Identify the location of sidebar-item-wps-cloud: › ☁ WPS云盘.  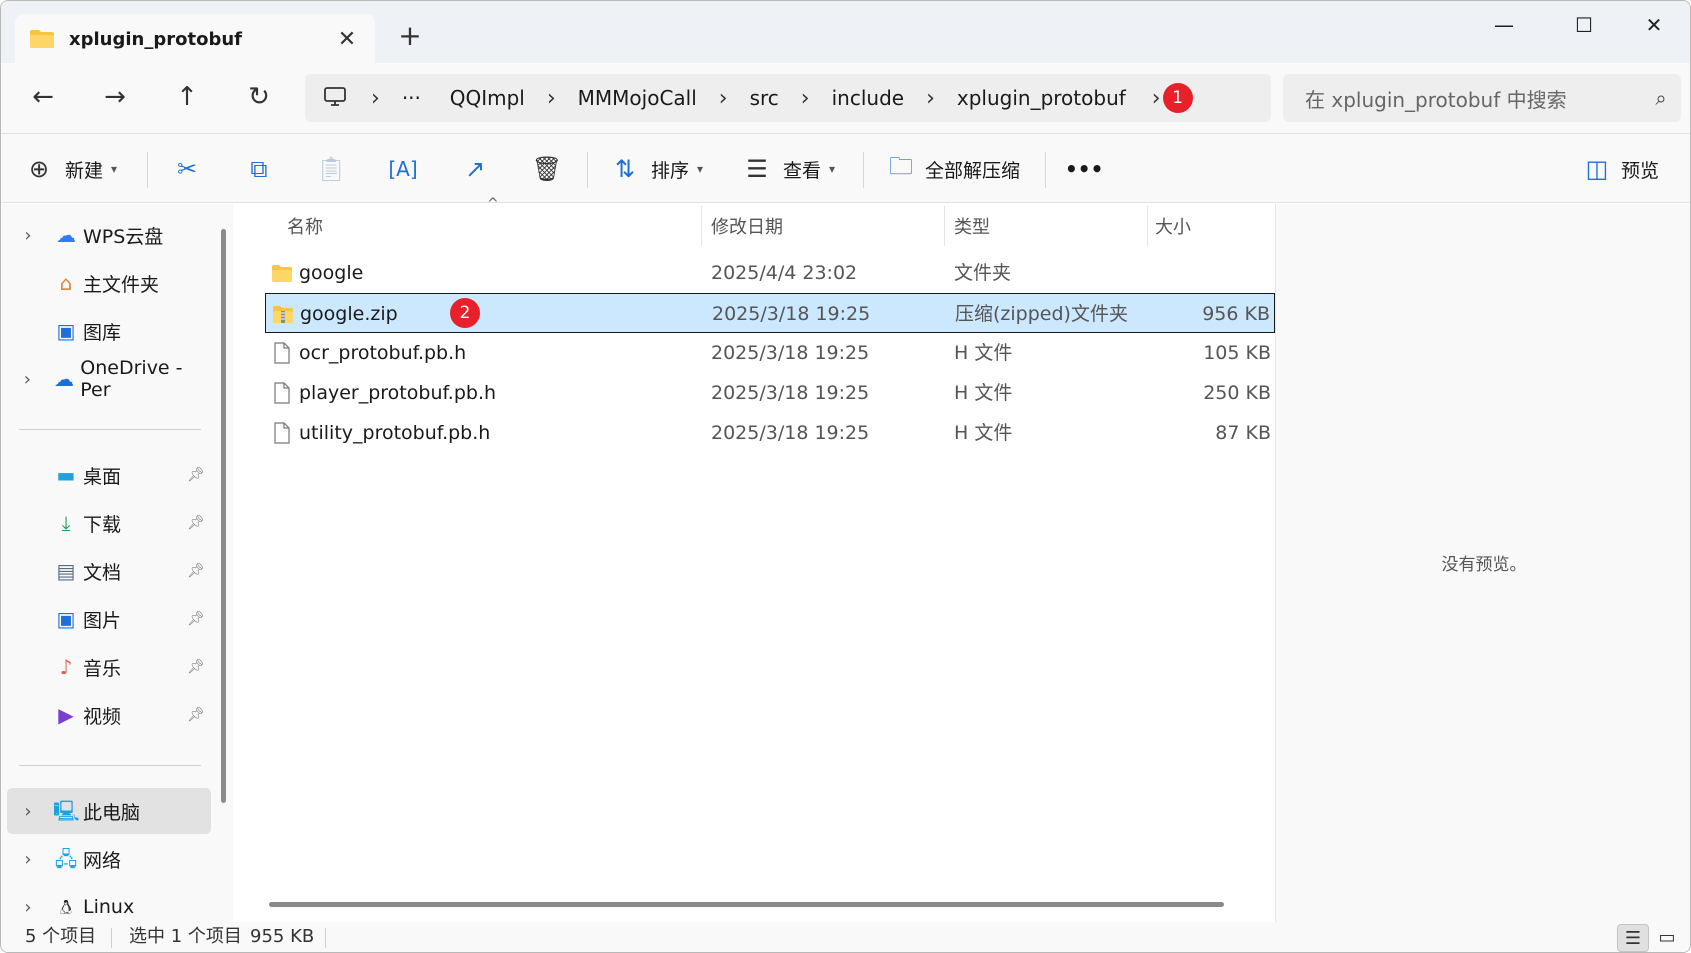
(109, 235).